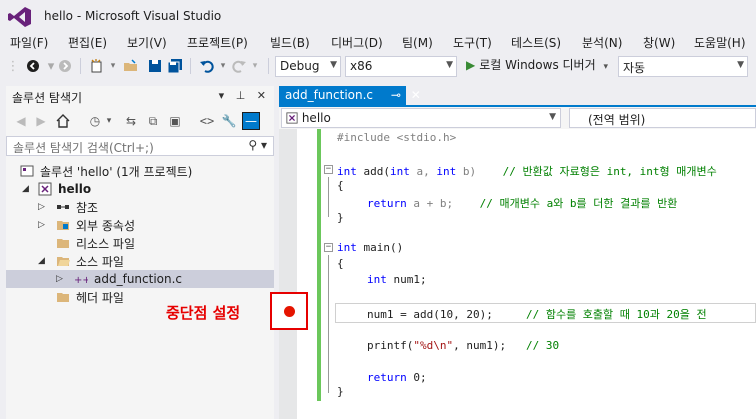 The image size is (756, 419). I want to click on solution-configuration-select: Debug ▼, so click(308, 66).